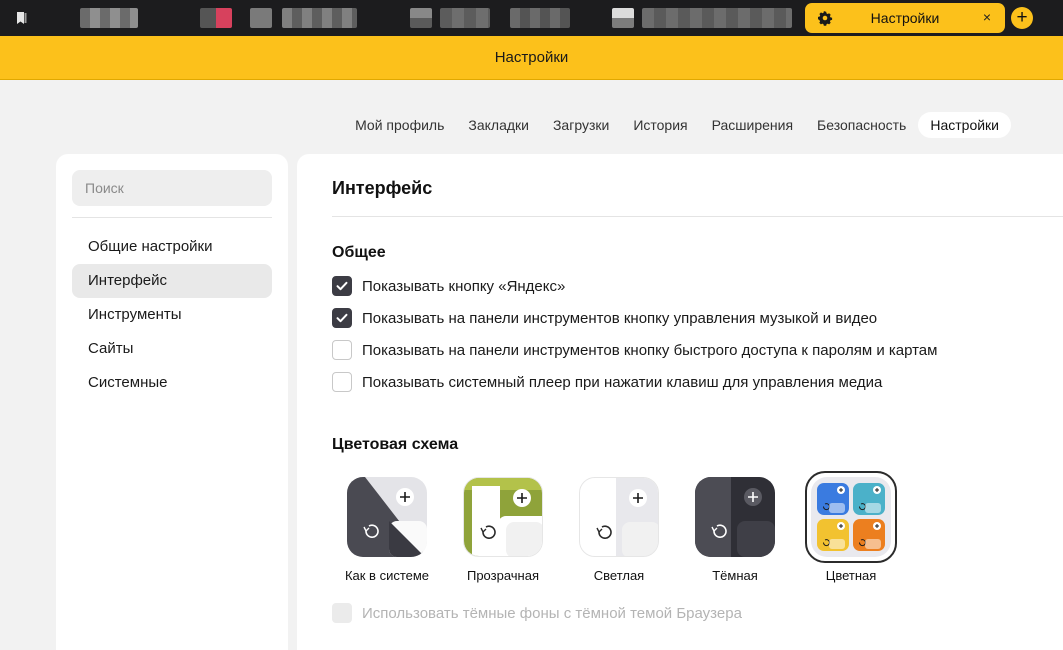 The width and height of the screenshot is (1063, 650). What do you see at coordinates (987, 17) in the screenshot?
I see `close-tab-icon: ×` at bounding box center [987, 17].